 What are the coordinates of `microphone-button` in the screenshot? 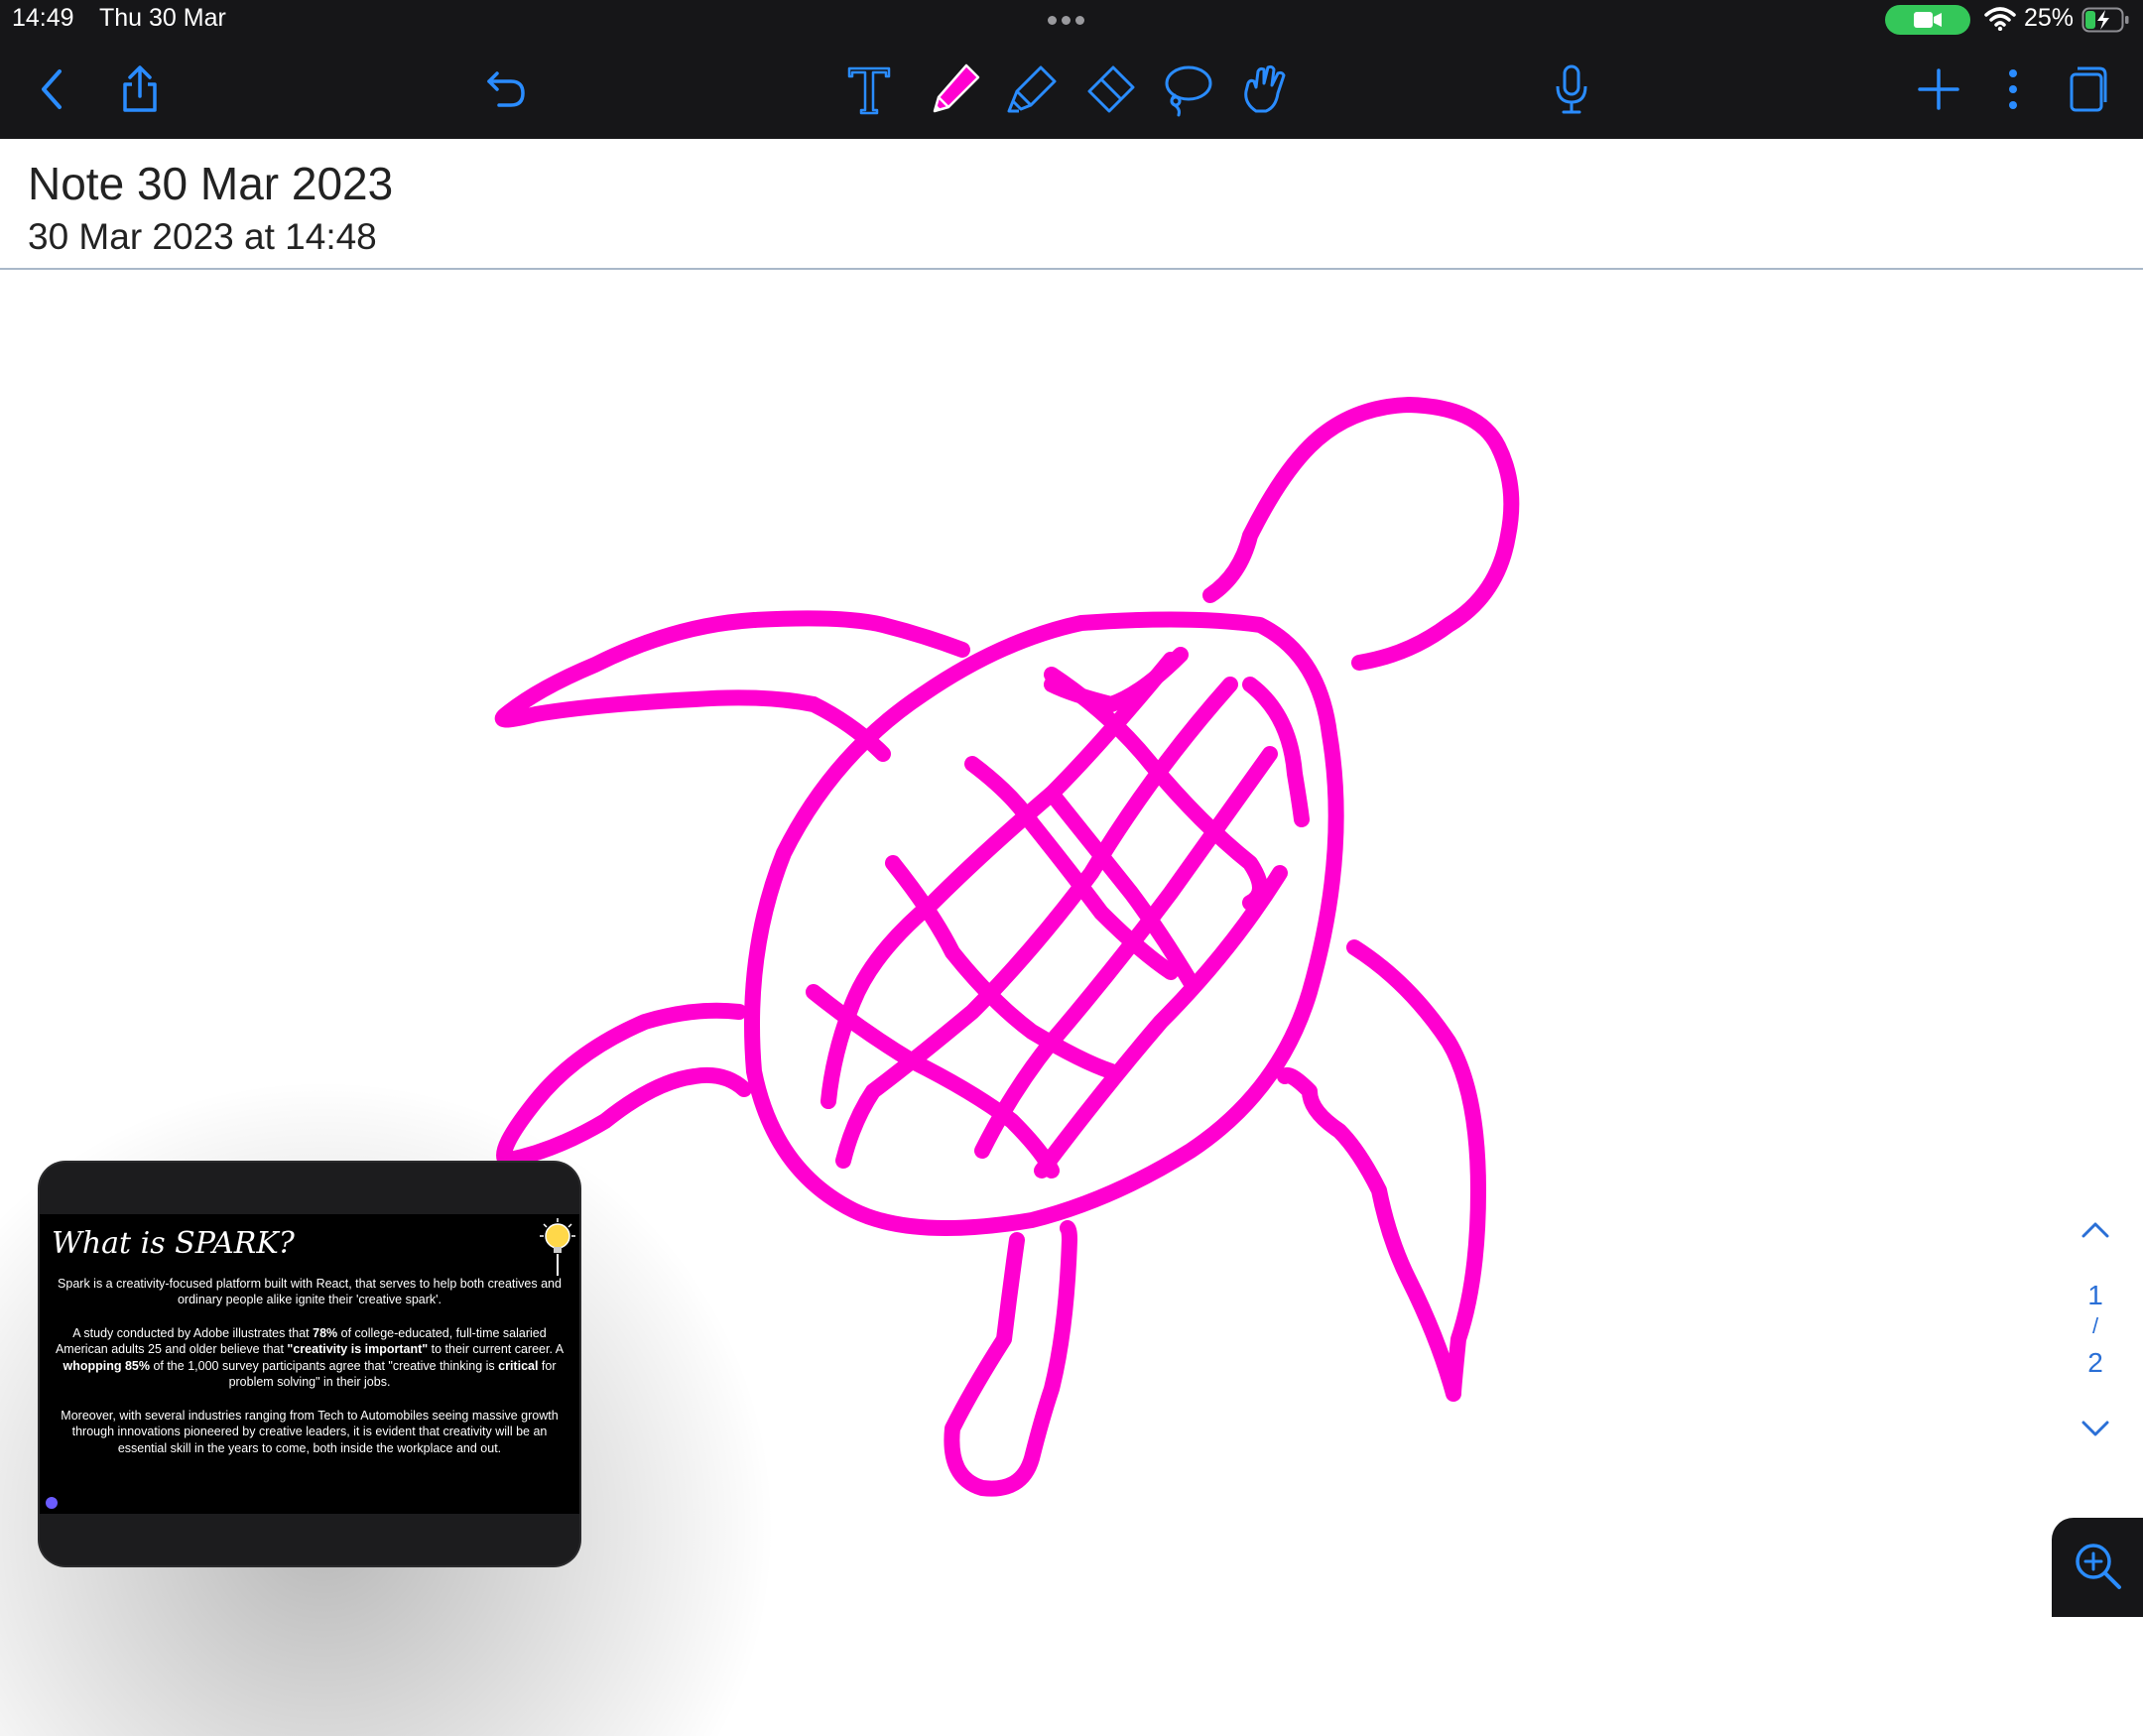 It's located at (1571, 89).